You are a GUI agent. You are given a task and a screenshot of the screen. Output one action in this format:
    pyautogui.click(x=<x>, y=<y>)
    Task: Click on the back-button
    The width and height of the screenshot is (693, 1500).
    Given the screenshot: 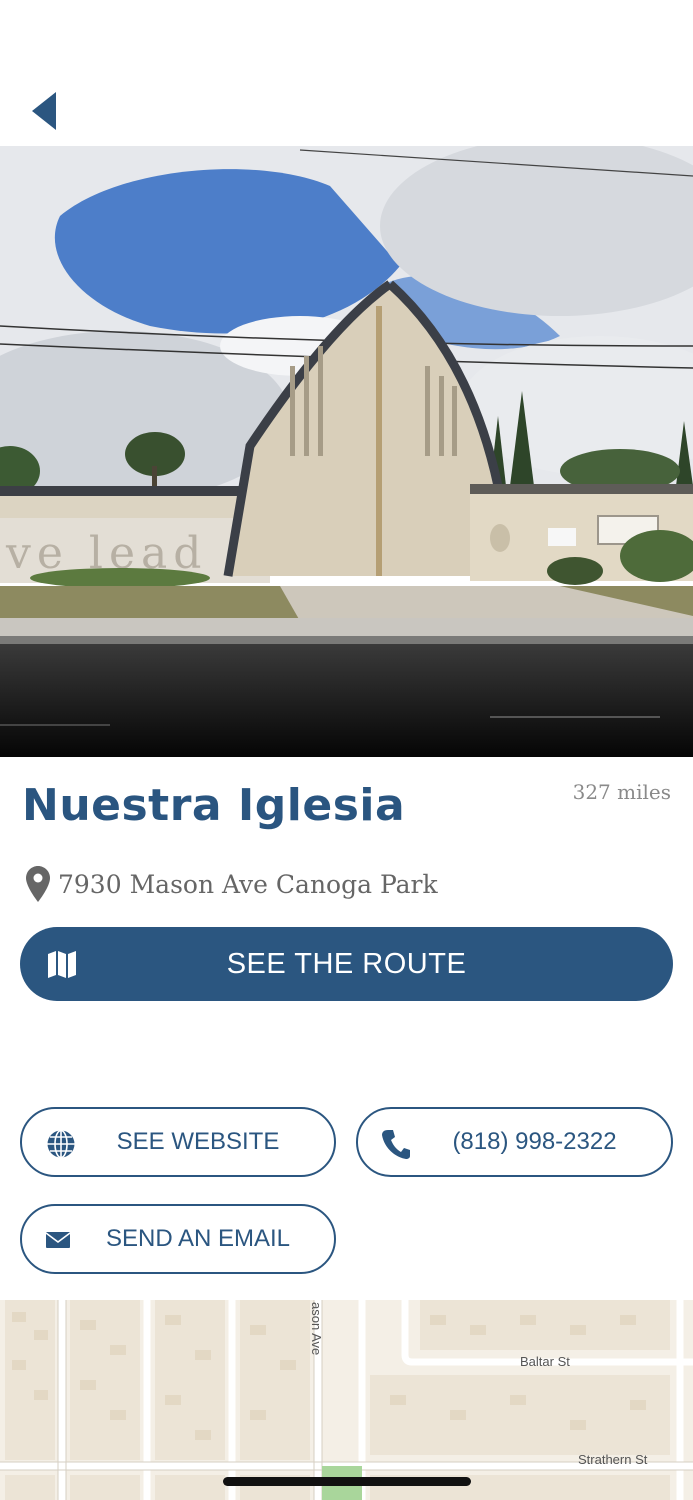 What is the action you would take?
    pyautogui.click(x=46, y=110)
    